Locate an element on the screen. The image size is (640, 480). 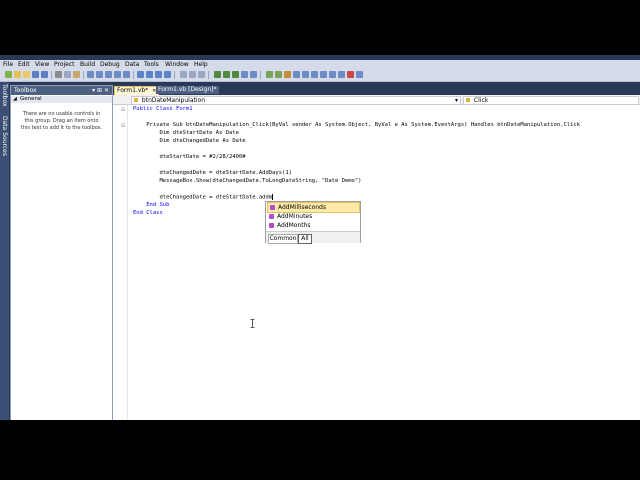
toolbox-empty-message-1: There are no usable controls in is located at coordinates (61, 114).